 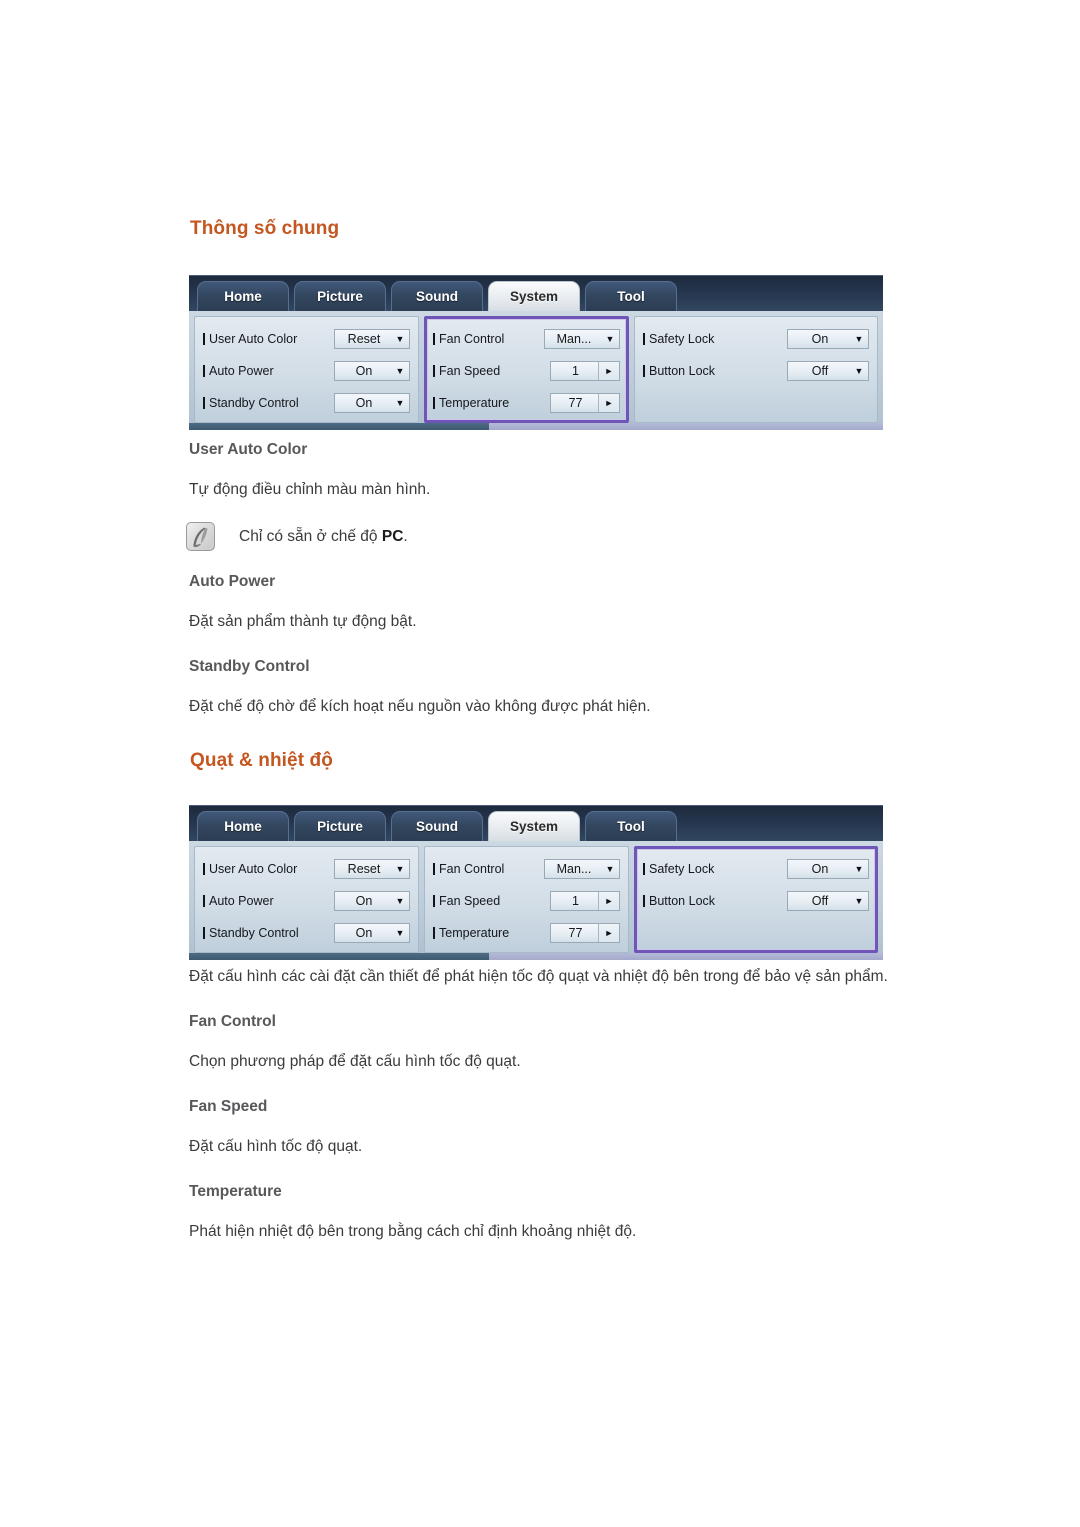 I want to click on setting-description: Đặt sản phẩm thành tự động bật., so click(x=303, y=621).